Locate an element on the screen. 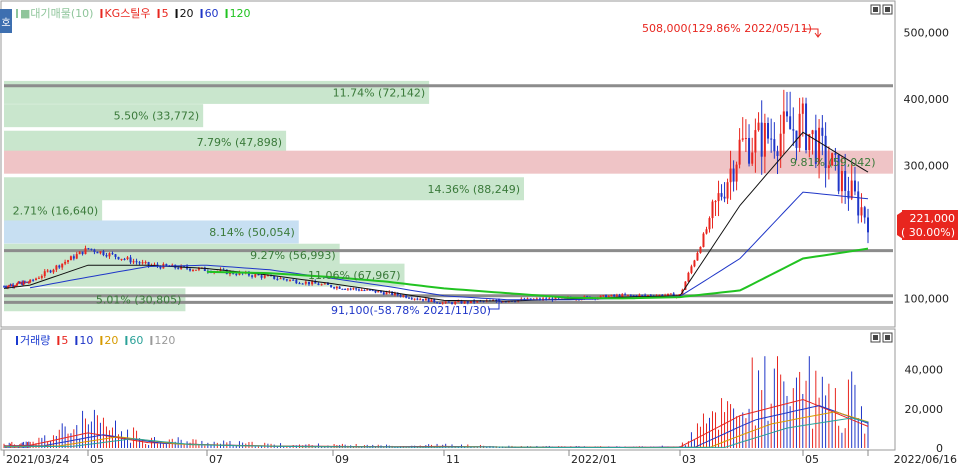 The image size is (959, 467). supply-label: 2.71% (16,640) is located at coordinates (56, 211).